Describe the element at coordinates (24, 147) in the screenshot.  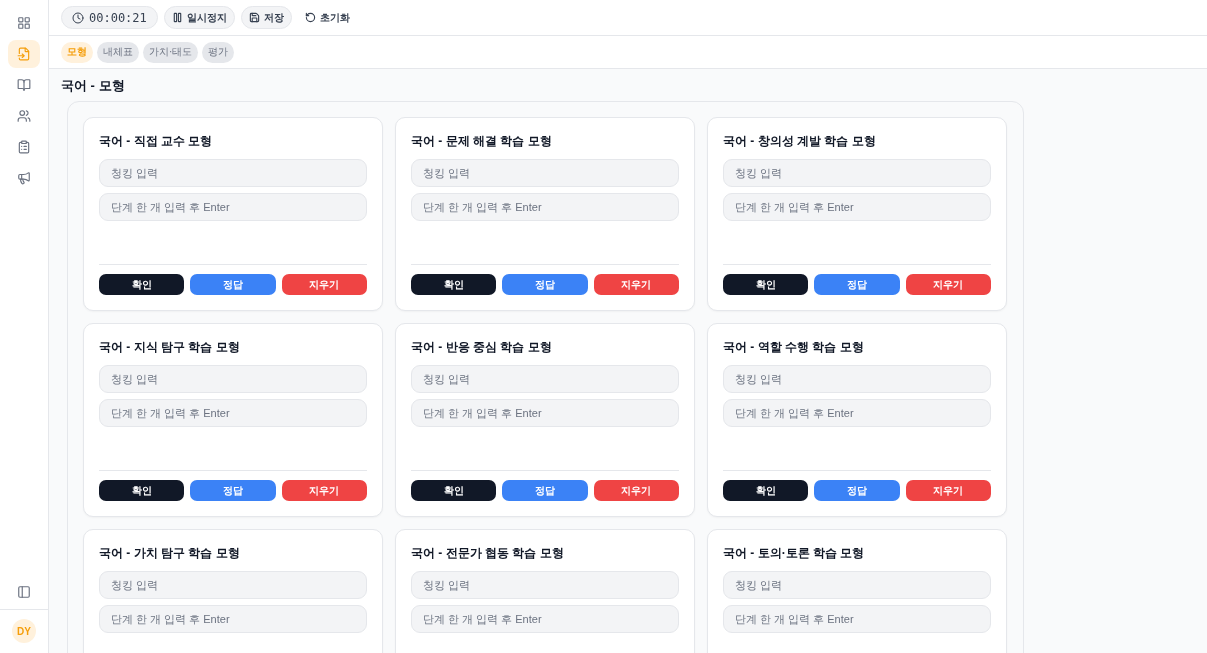
I see `clipboard-icon` at that location.